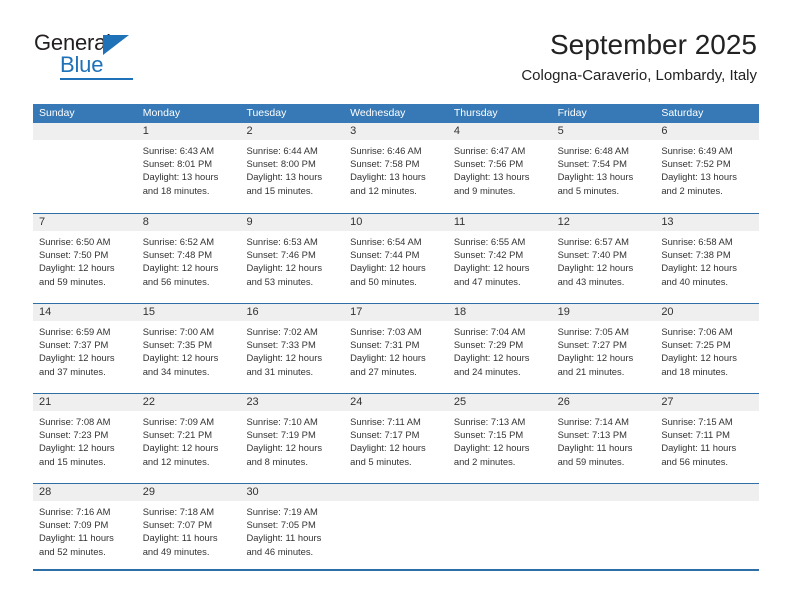  Describe the element at coordinates (75, 241) in the screenshot. I see `day-detail-line: Sunrise: 6:50 AM` at that location.